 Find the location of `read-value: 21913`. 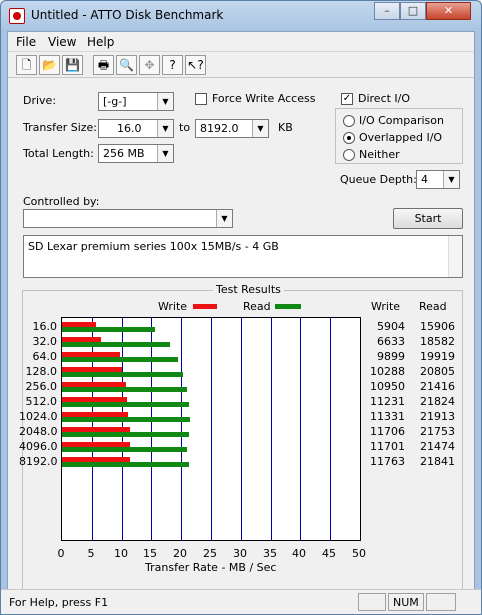

read-value: 21913 is located at coordinates (437, 416).